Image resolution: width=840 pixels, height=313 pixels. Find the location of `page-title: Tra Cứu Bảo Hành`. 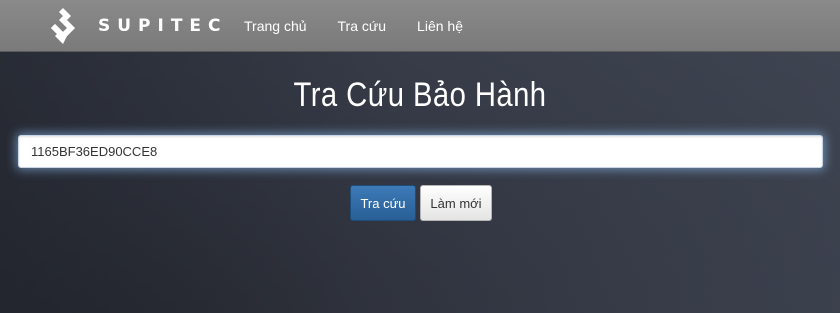

page-title: Tra Cứu Bảo Hành is located at coordinates (420, 95).